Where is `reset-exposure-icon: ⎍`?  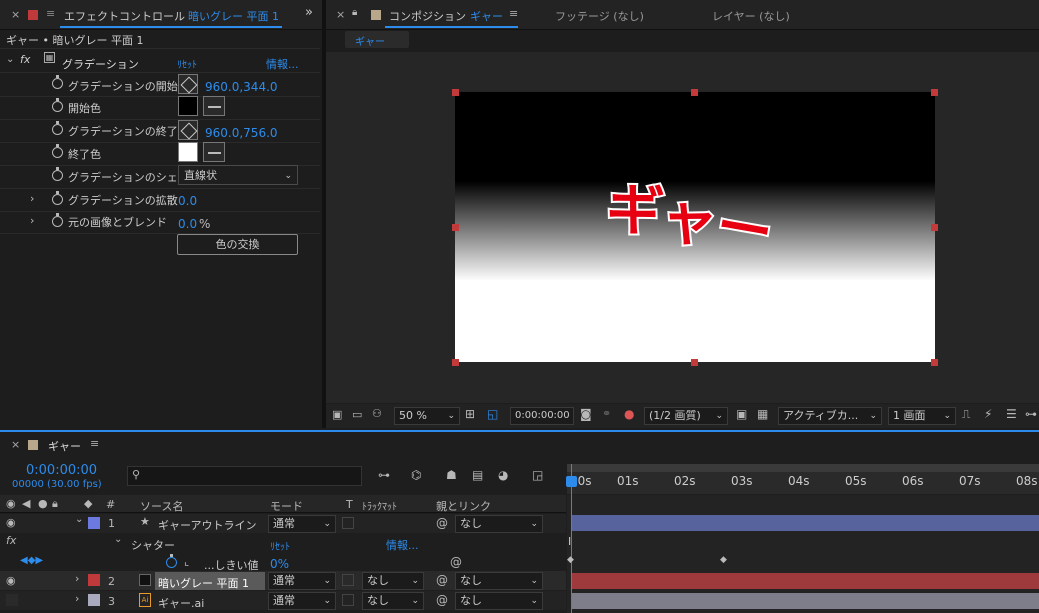 reset-exposure-icon: ⎍ is located at coordinates (966, 414).